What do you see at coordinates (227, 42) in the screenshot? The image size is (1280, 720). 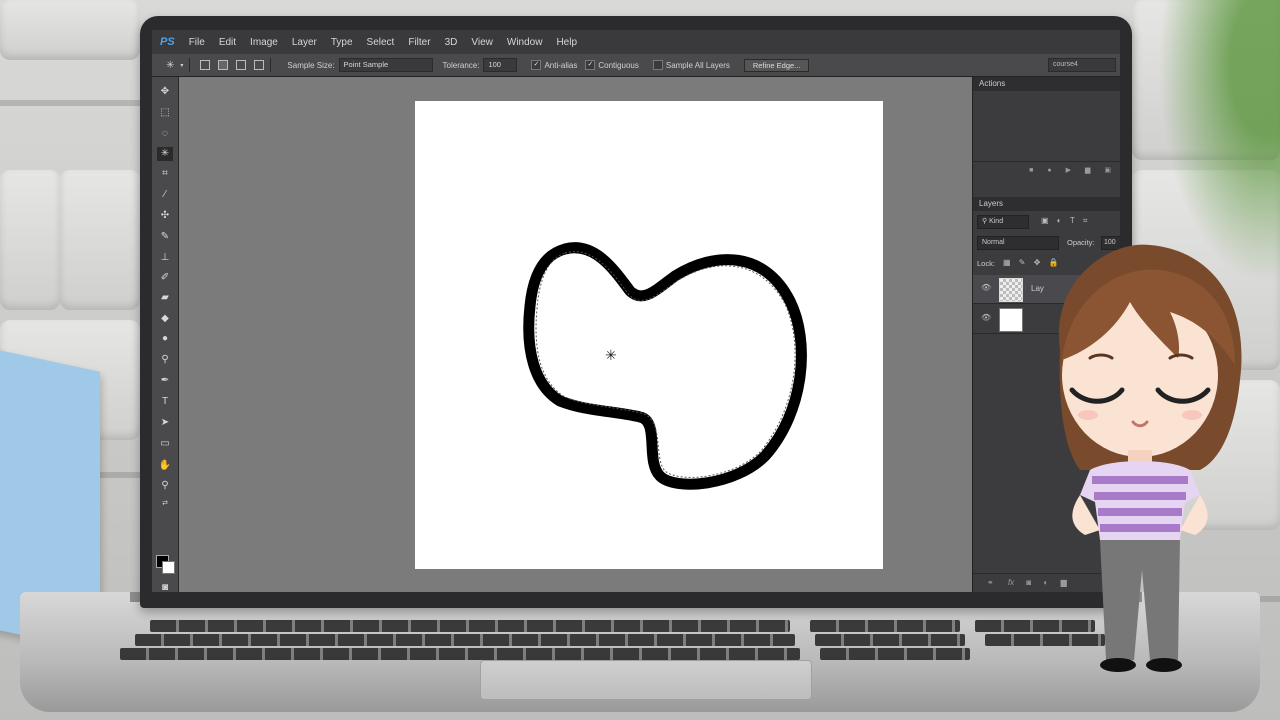 I see `menu-edit: Edit` at bounding box center [227, 42].